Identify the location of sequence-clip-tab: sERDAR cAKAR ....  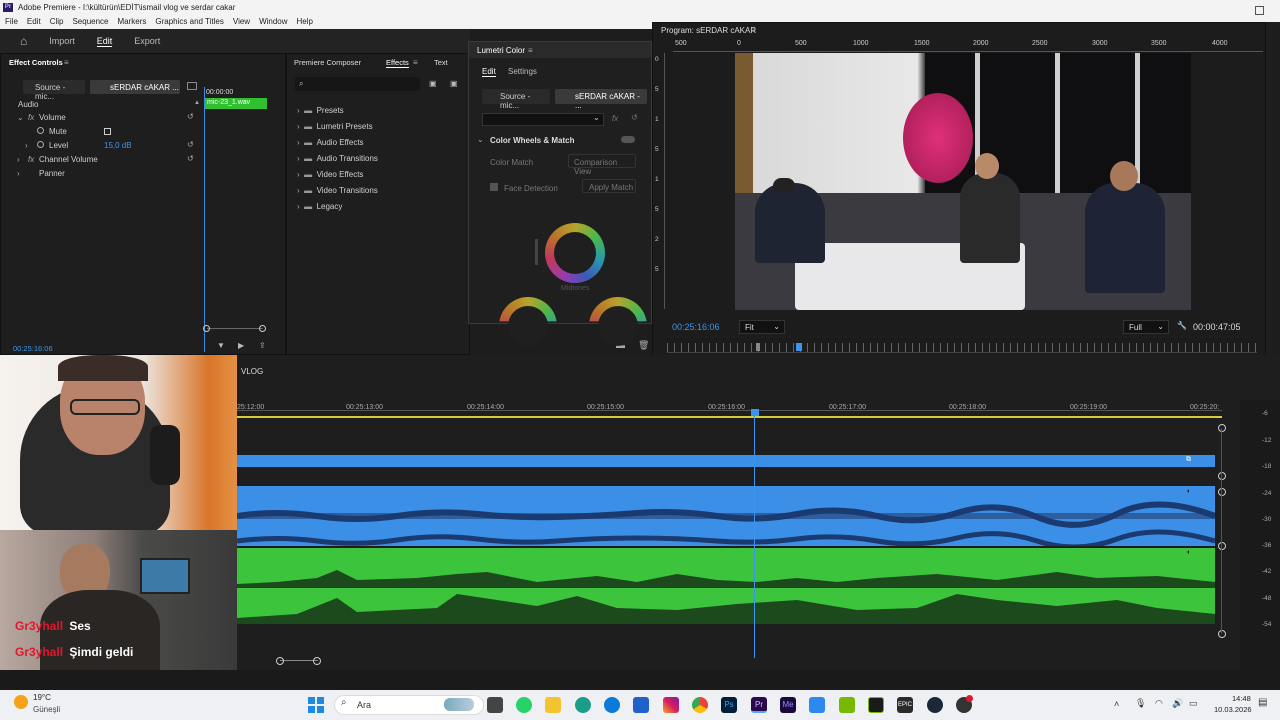
(135, 87).